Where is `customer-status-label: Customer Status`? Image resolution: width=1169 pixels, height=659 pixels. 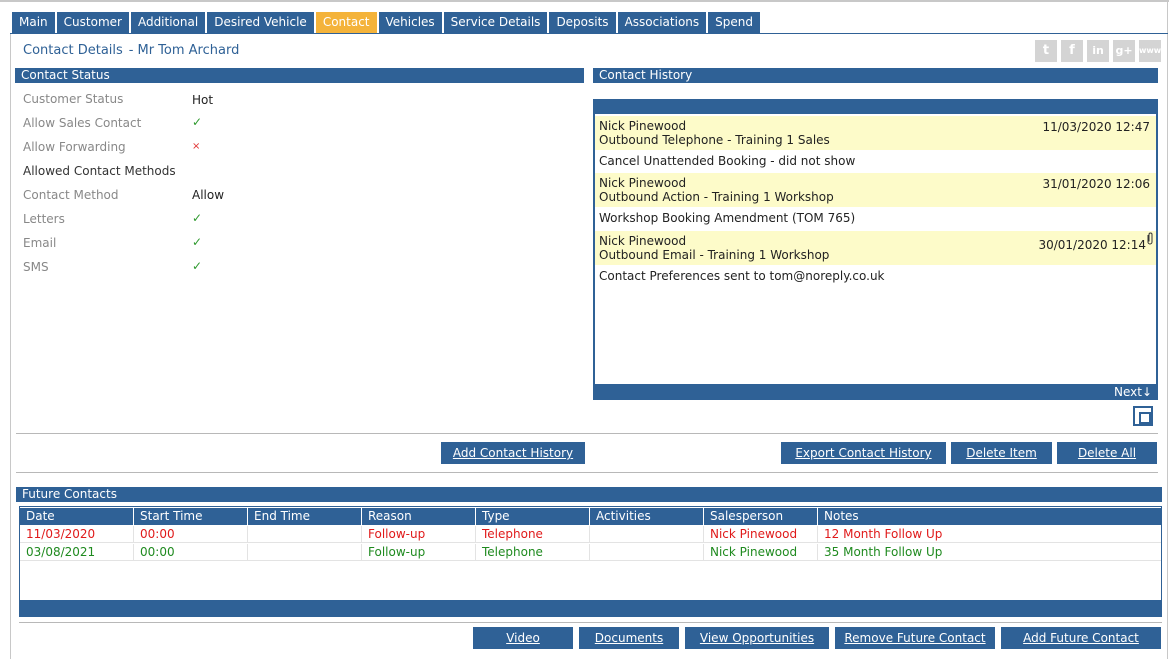 customer-status-label: Customer Status is located at coordinates (73, 99).